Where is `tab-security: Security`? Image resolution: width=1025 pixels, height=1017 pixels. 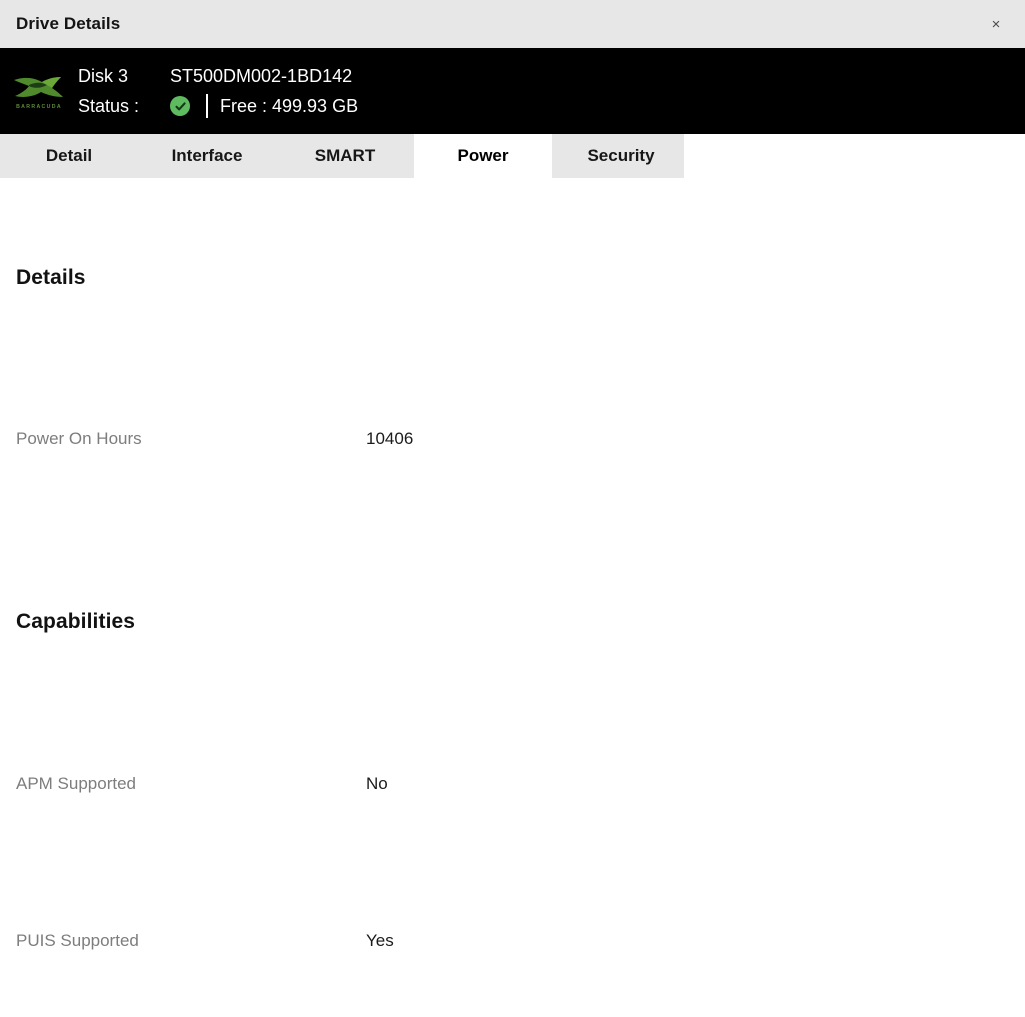 tab-security: Security is located at coordinates (621, 156).